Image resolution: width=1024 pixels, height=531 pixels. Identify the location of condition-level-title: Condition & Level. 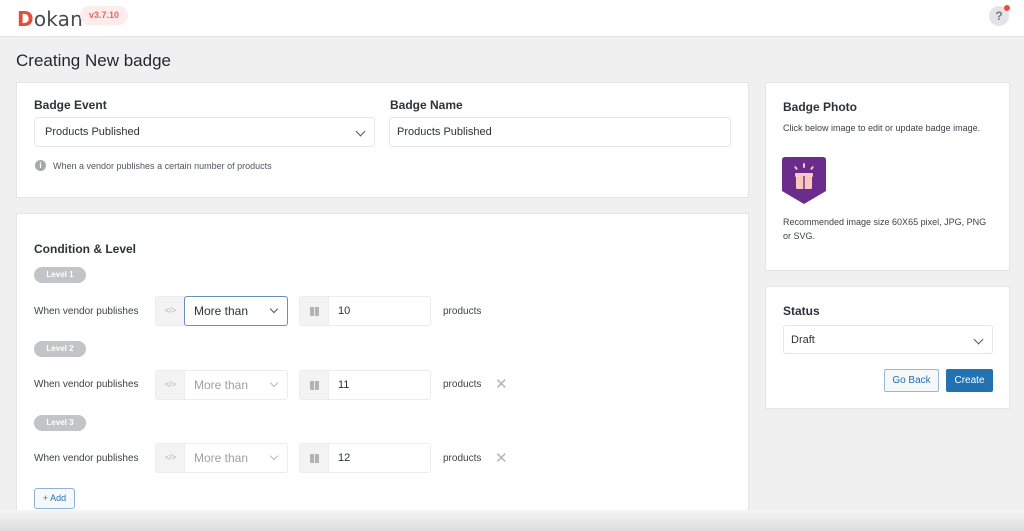
(85, 249).